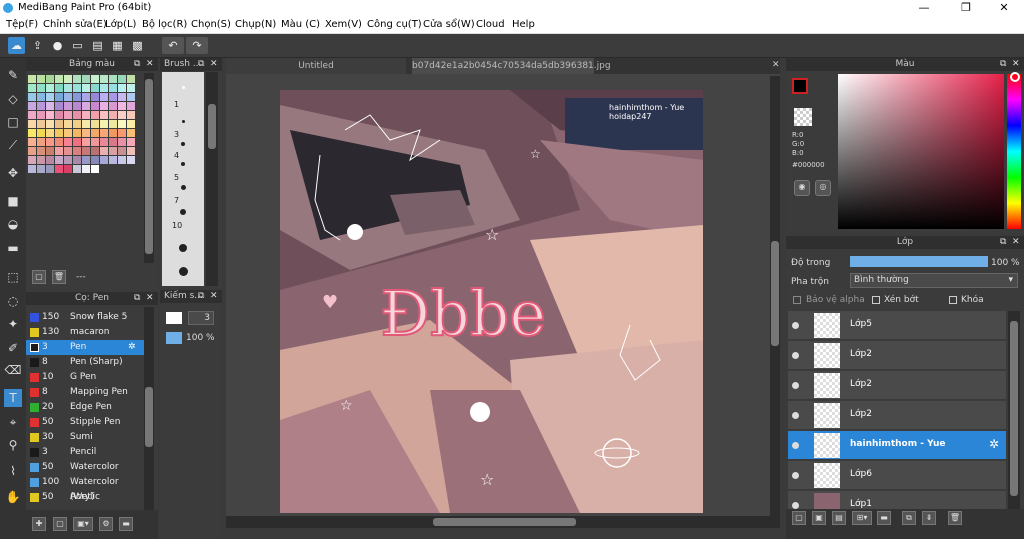 Image resolution: width=1024 pixels, height=539 pixels. Describe the element at coordinates (797, 300) in the screenshot. I see `protect-alpha-checkbox` at that location.